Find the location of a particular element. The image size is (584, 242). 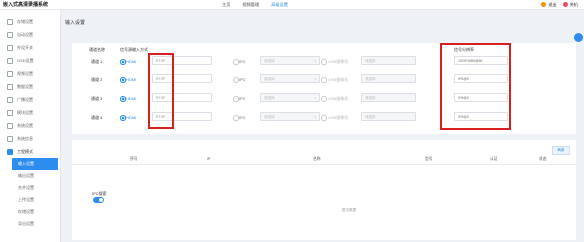

sidebar-item-label: 数据设置 is located at coordinates (25, 86).